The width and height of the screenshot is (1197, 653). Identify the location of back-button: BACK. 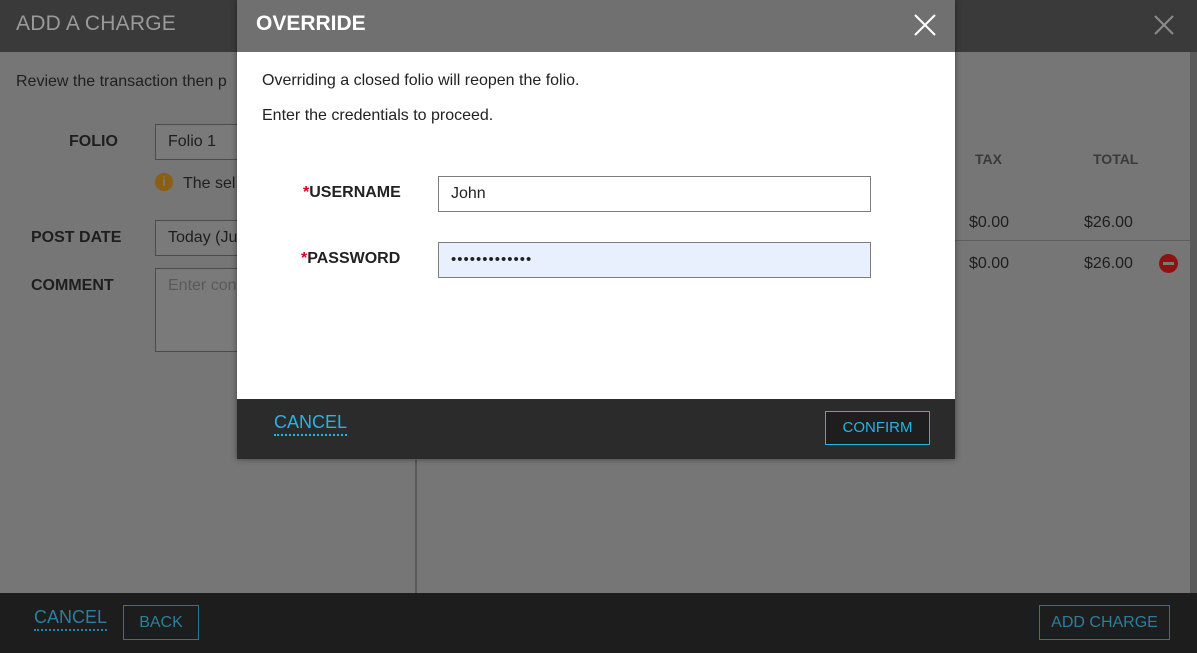
(161, 622).